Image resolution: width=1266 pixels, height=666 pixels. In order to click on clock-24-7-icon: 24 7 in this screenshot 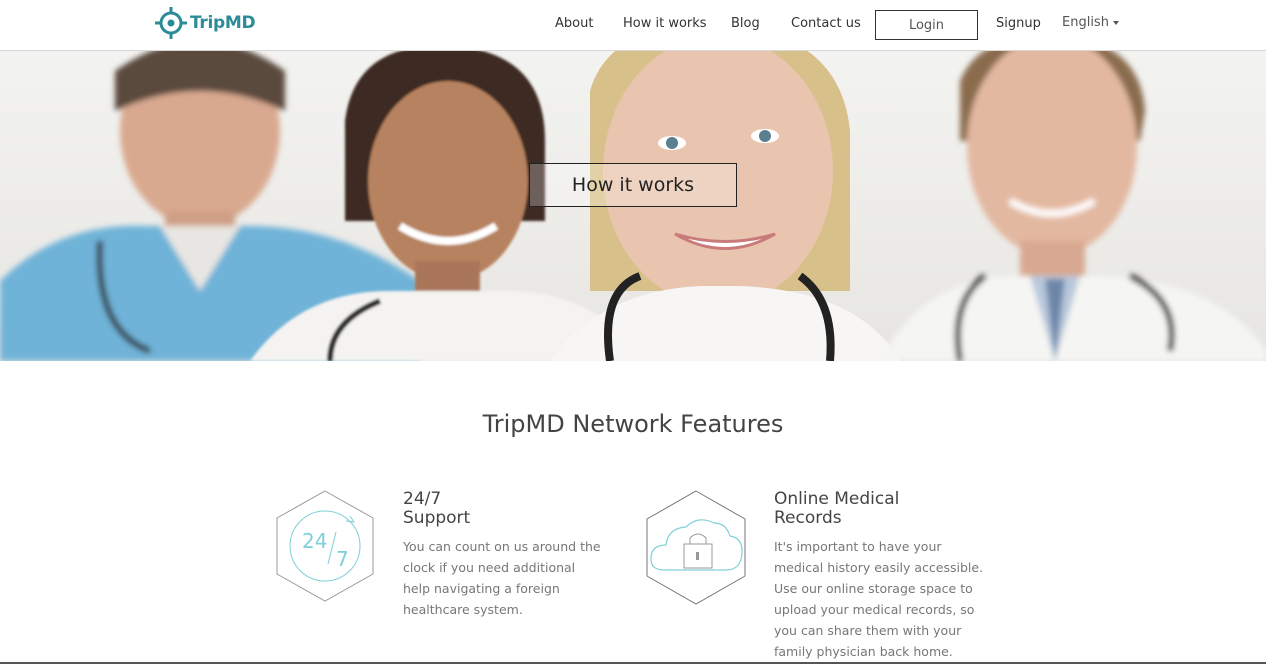, I will do `click(325, 546)`.